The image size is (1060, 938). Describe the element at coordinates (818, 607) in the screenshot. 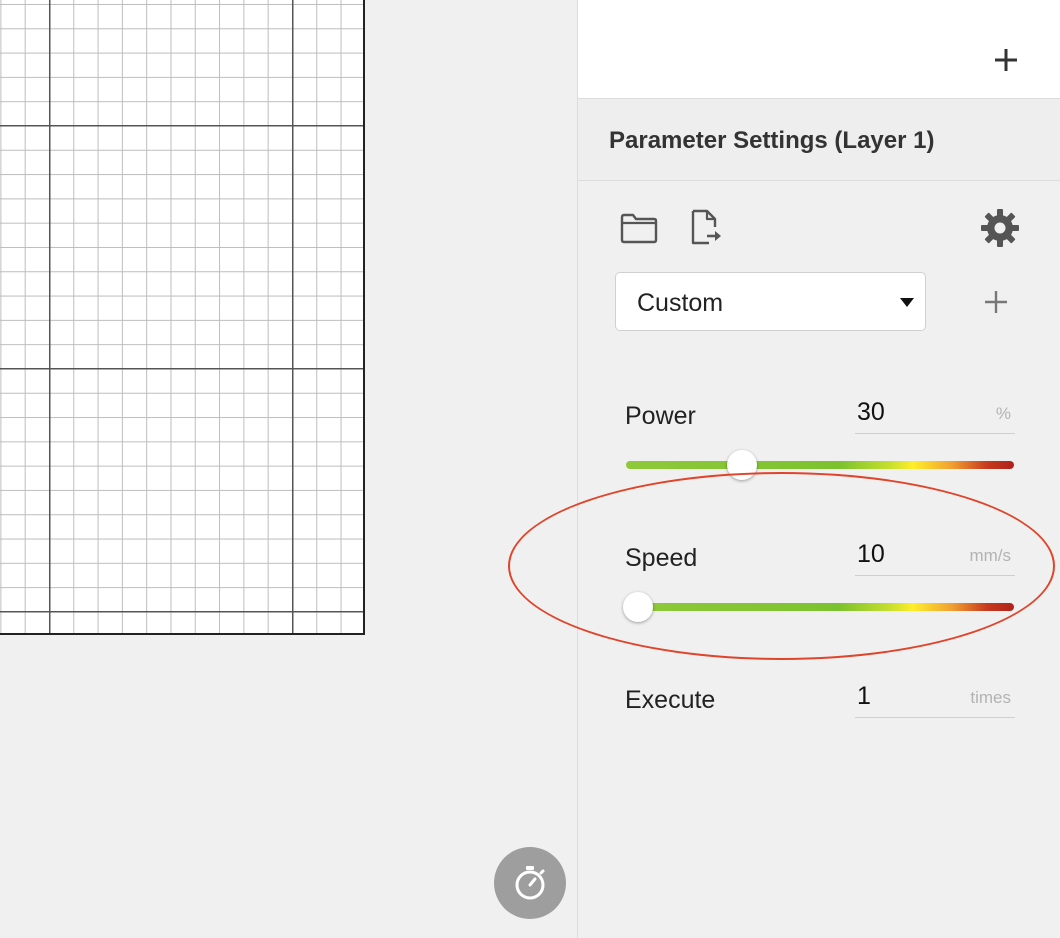

I see `speed-slider` at that location.